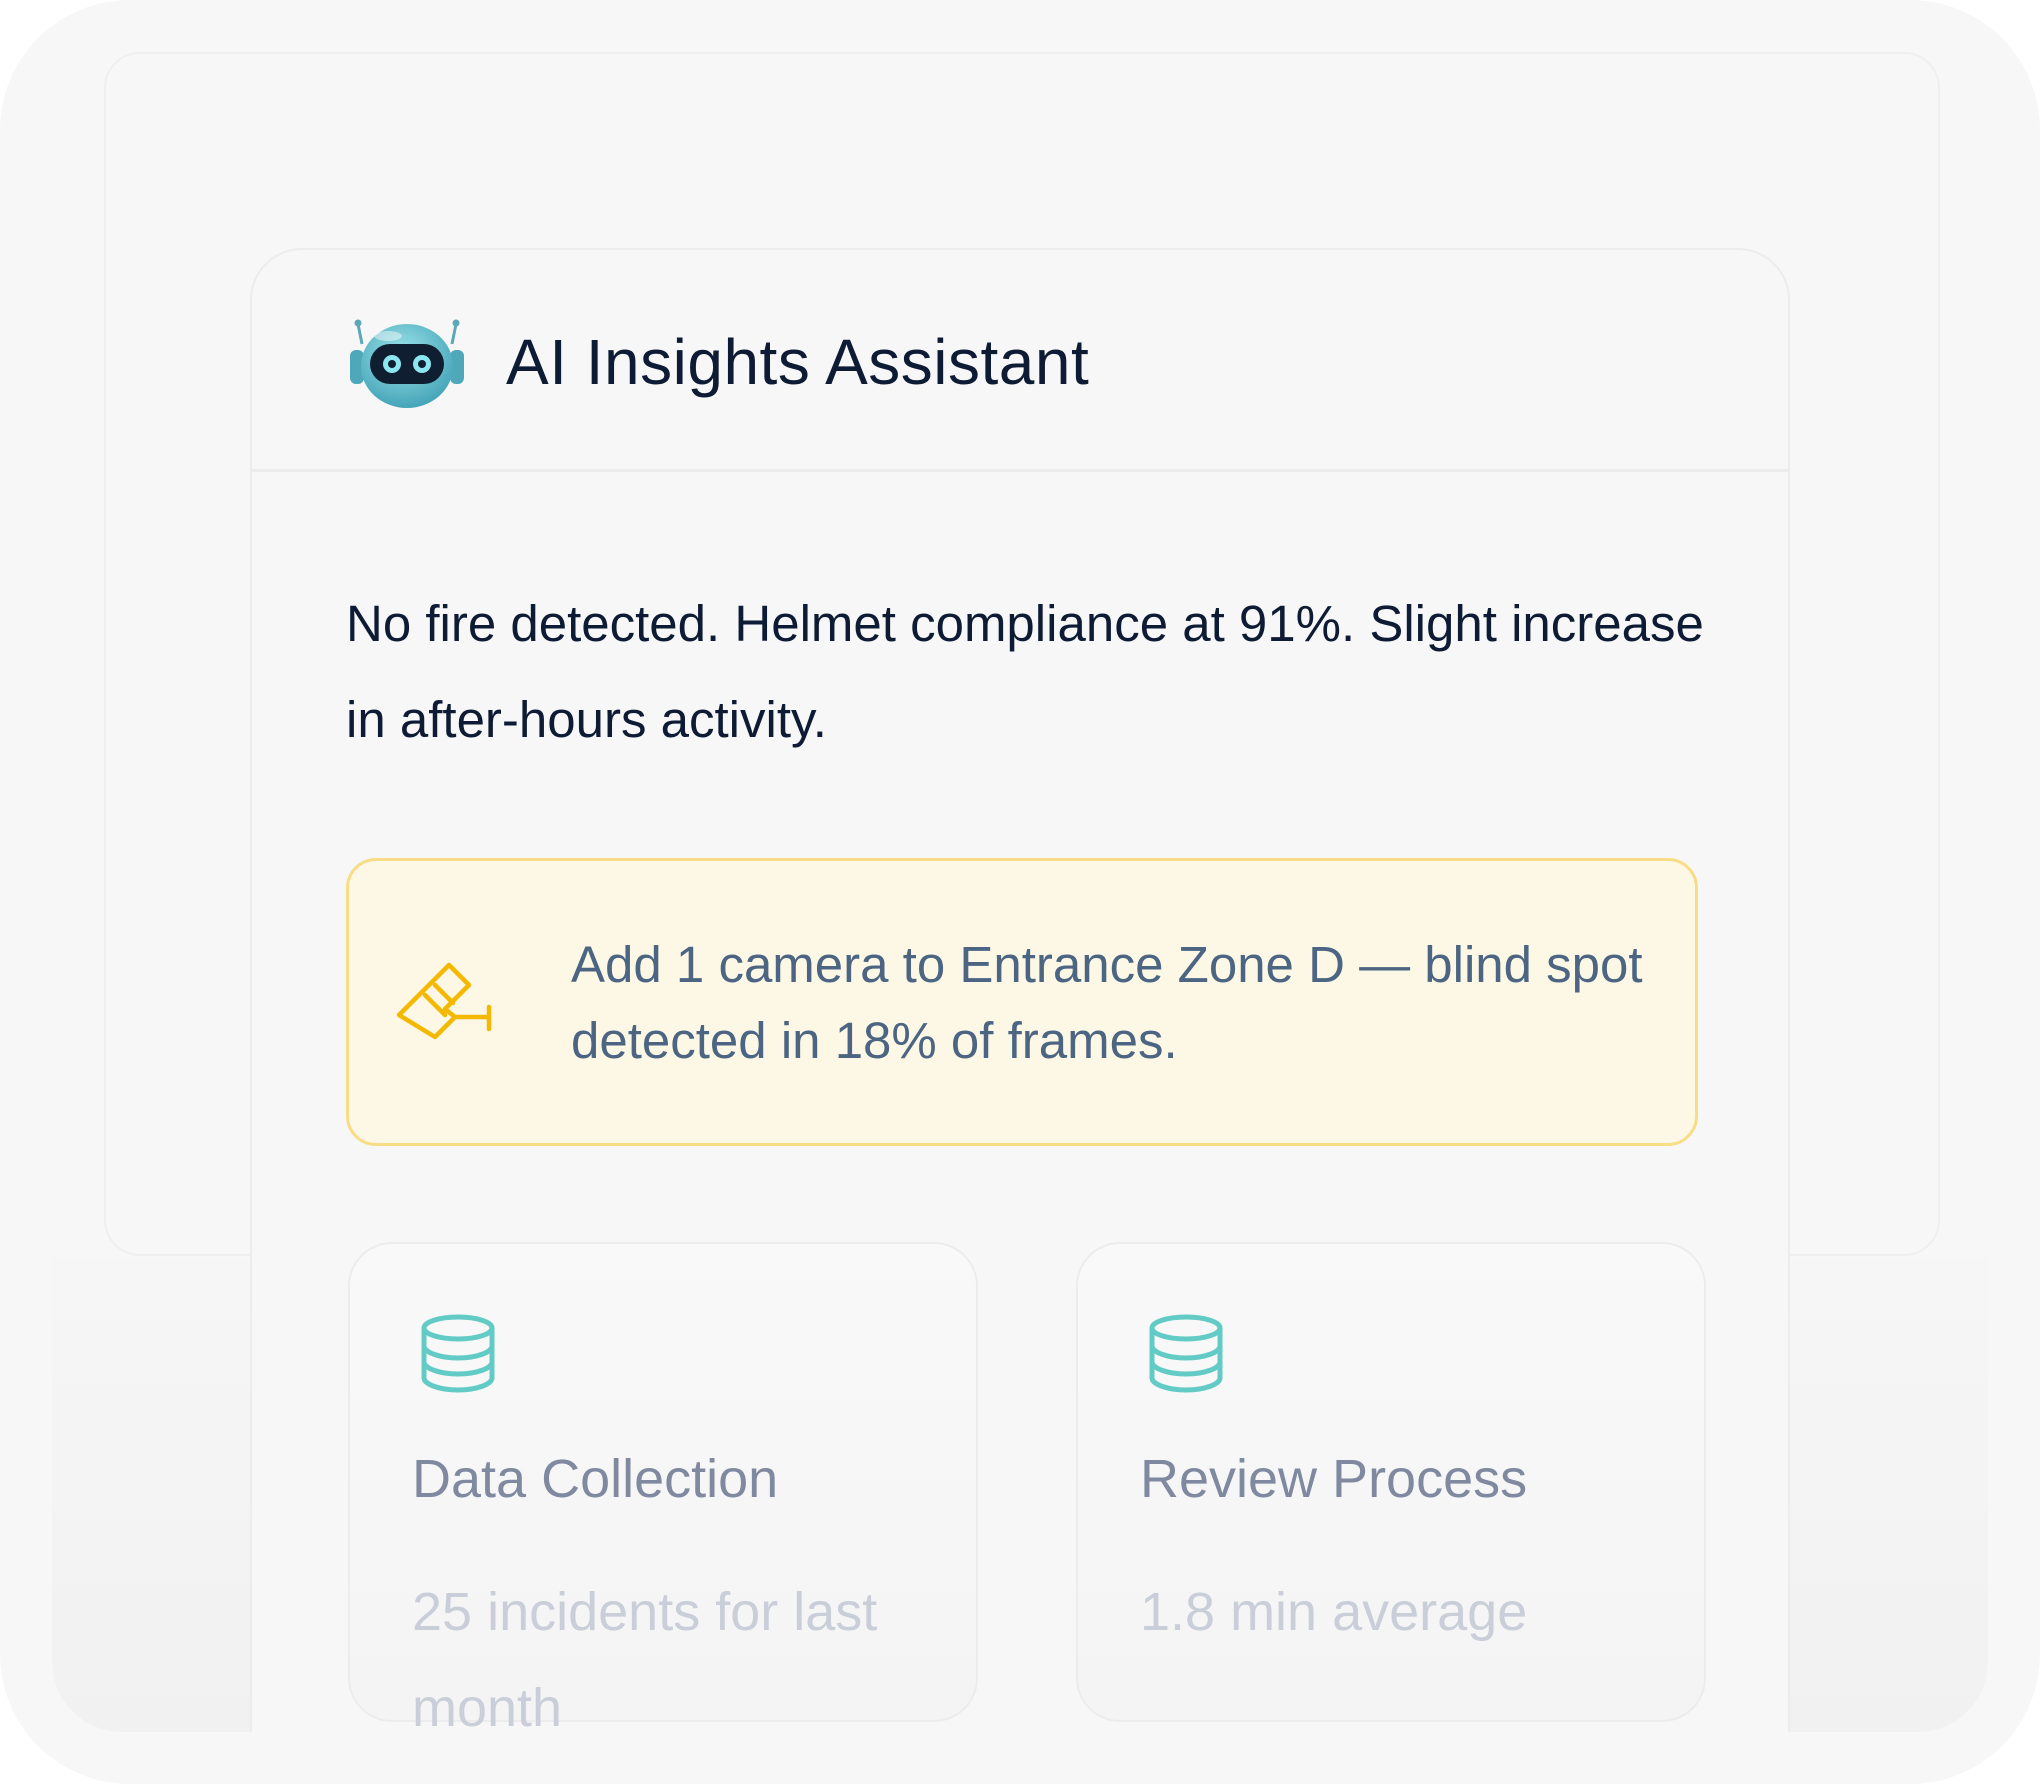 Image resolution: width=2040 pixels, height=1784 pixels. What do you see at coordinates (444, 1001) in the screenshot?
I see `security-camera-icon` at bounding box center [444, 1001].